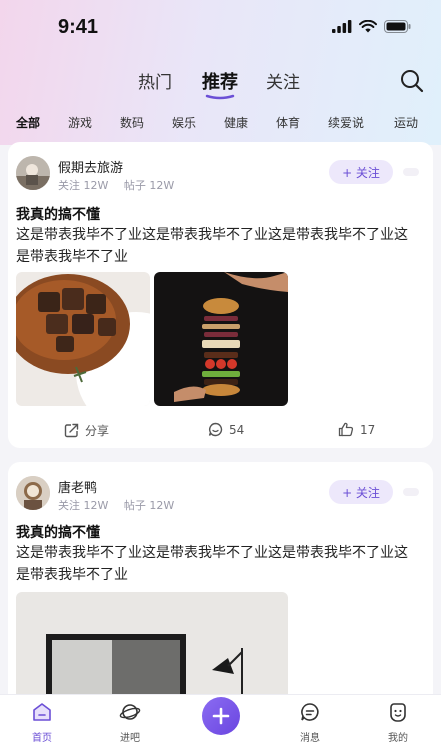  Describe the element at coordinates (80, 122) in the screenshot. I see `category-games: 游戏` at that location.